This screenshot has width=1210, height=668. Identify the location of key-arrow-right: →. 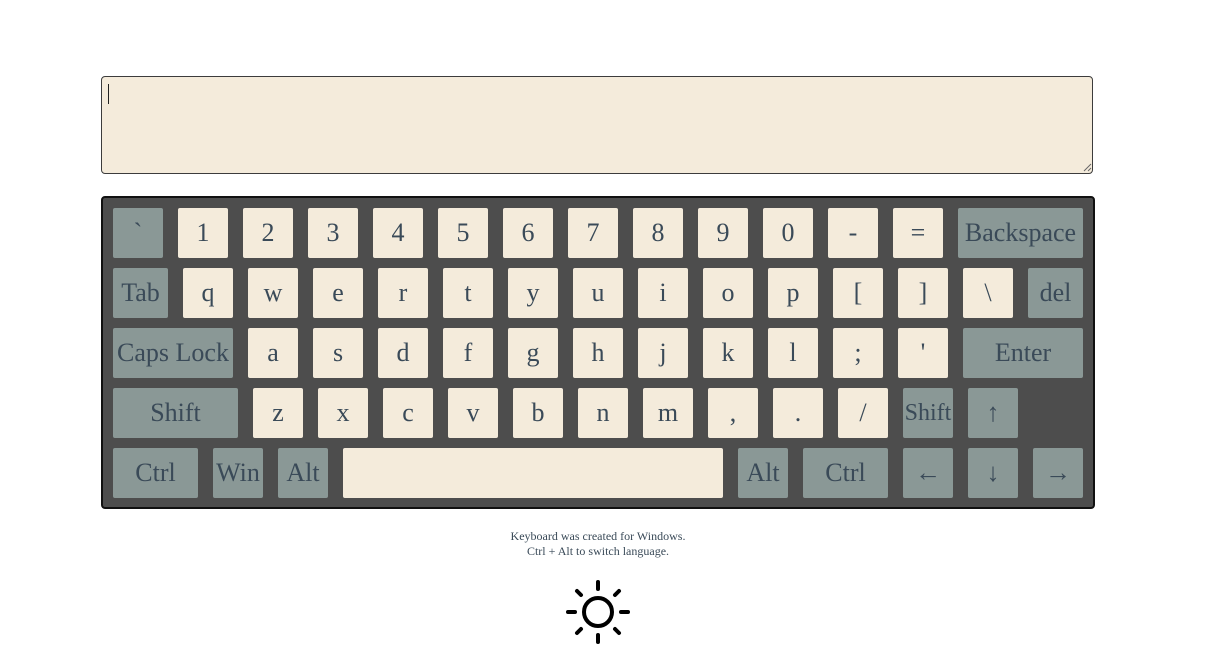
(1058, 473).